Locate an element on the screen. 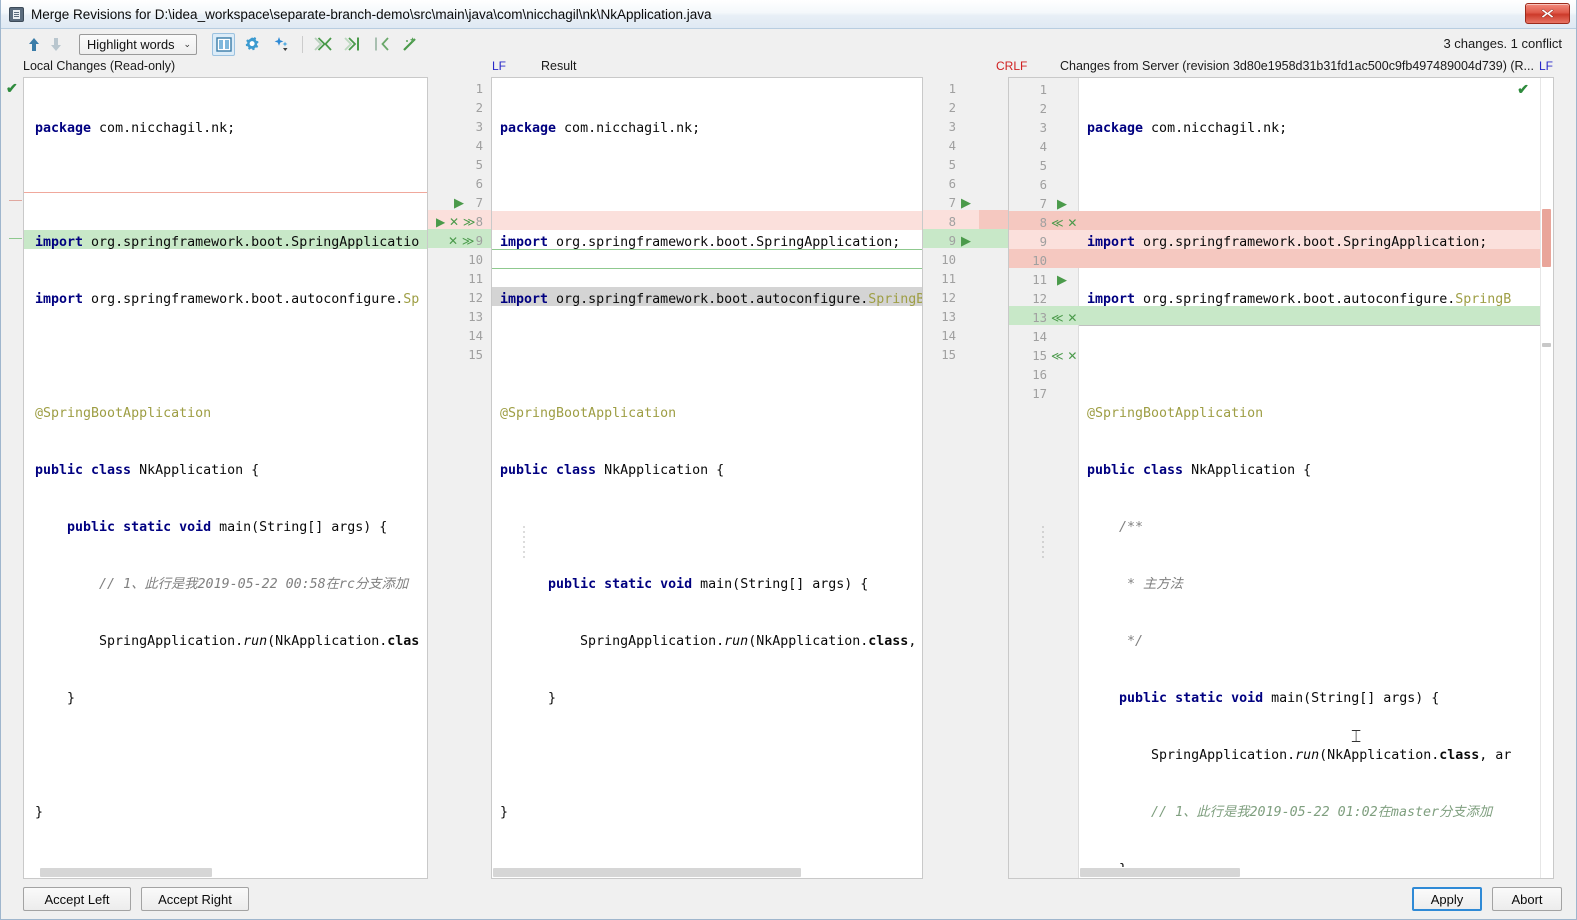 This screenshot has width=1577, height=920. left-pane-line-separator: LF is located at coordinates (499, 66).